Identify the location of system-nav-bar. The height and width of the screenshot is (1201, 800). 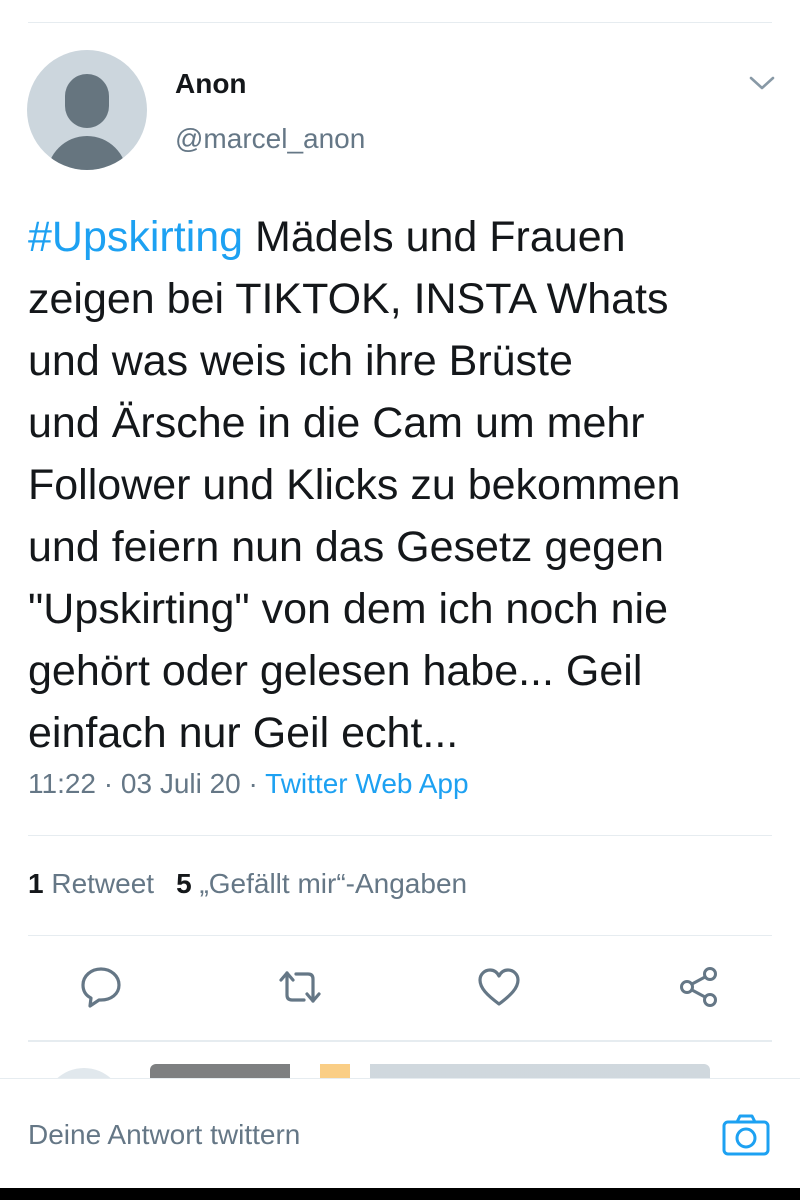
(400, 1194).